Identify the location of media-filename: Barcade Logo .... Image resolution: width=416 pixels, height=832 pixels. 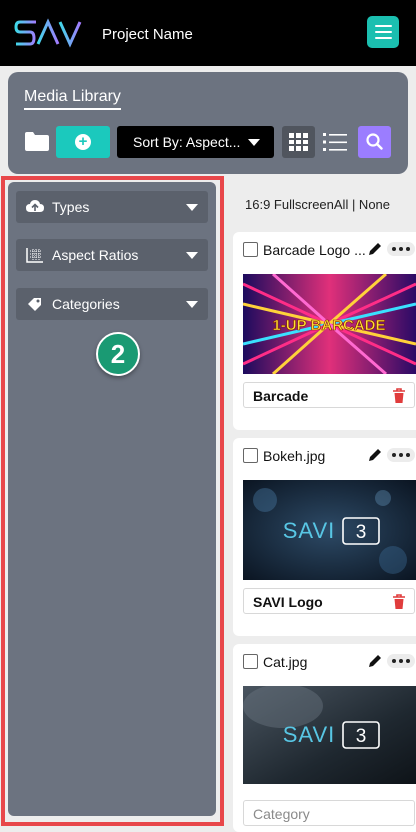
(314, 250).